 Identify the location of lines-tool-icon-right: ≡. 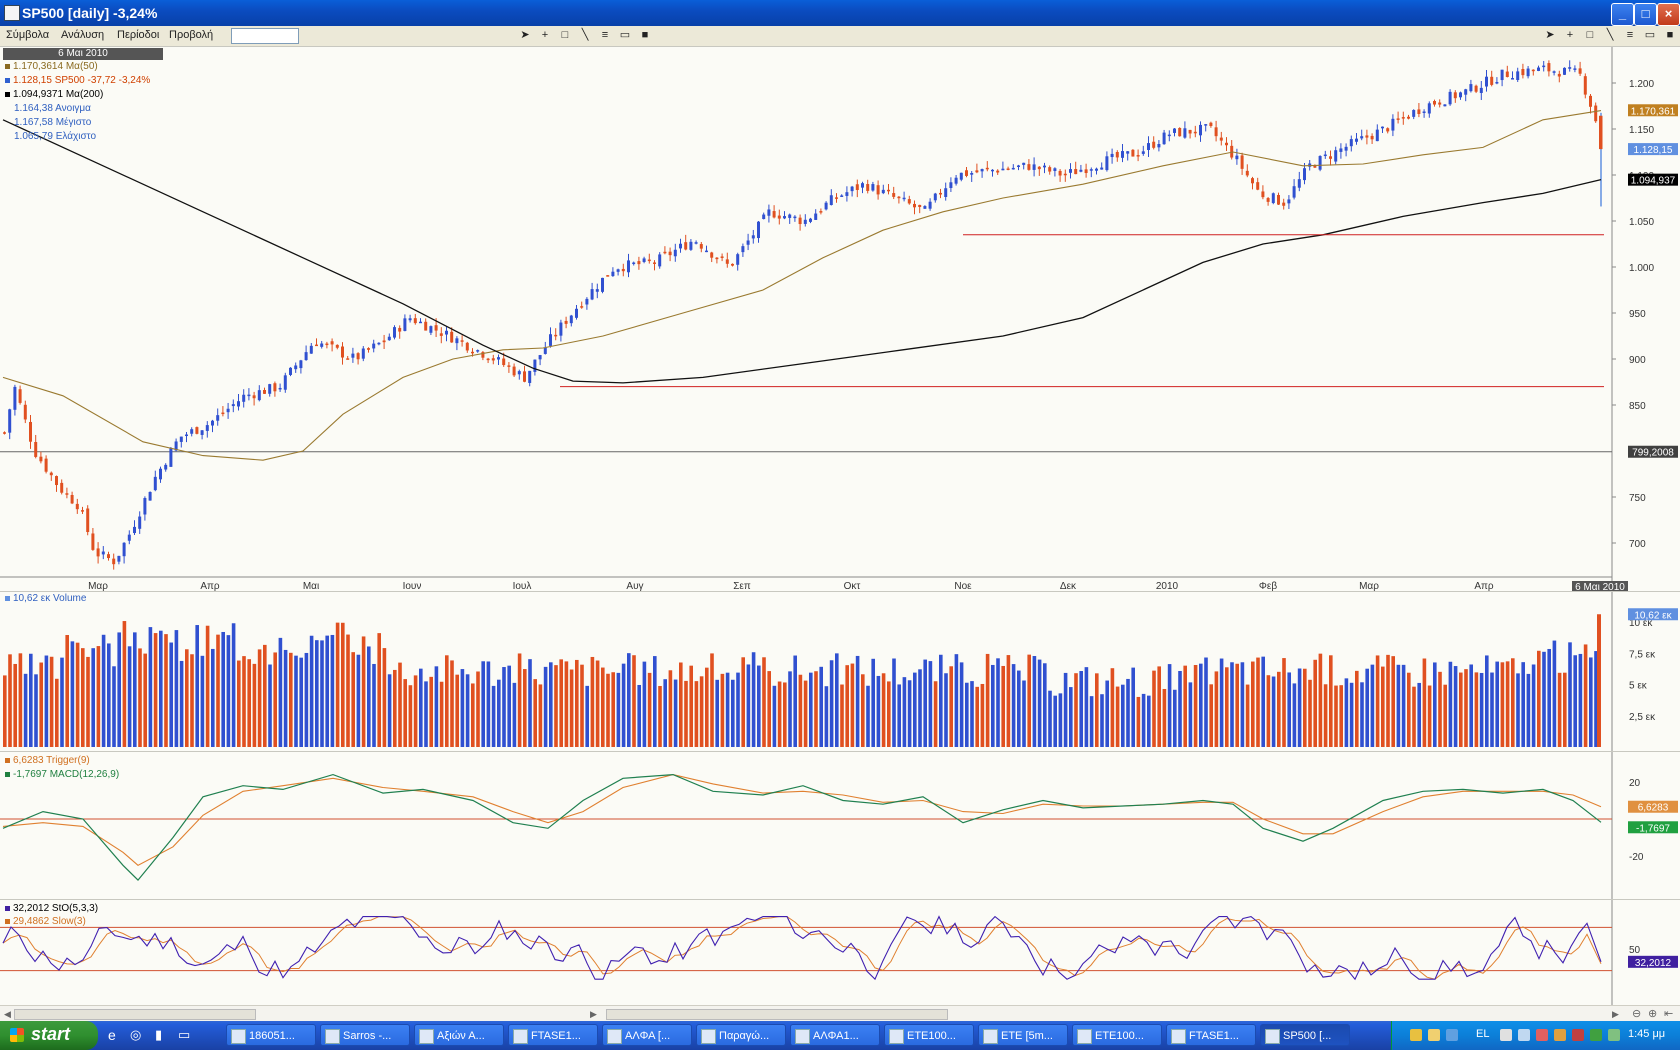
(1630, 35).